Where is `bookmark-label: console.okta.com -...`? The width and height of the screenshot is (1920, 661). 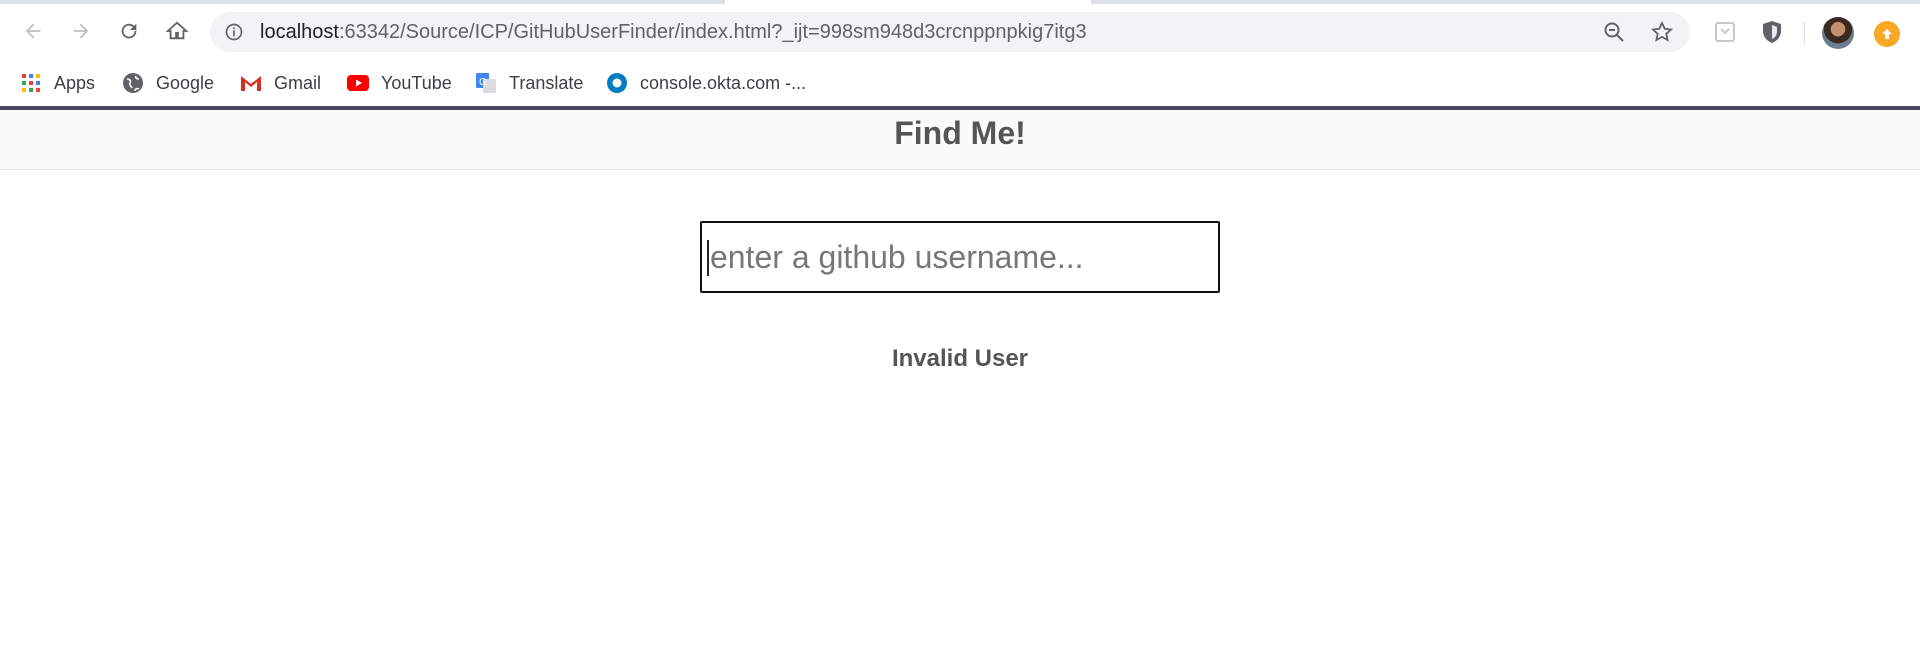
bookmark-label: console.okta.com -... is located at coordinates (723, 82).